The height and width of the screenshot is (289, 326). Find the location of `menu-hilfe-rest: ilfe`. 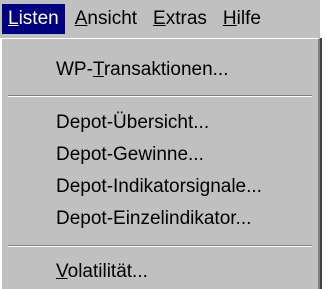

menu-hilfe-rest: ilfe is located at coordinates (248, 18).